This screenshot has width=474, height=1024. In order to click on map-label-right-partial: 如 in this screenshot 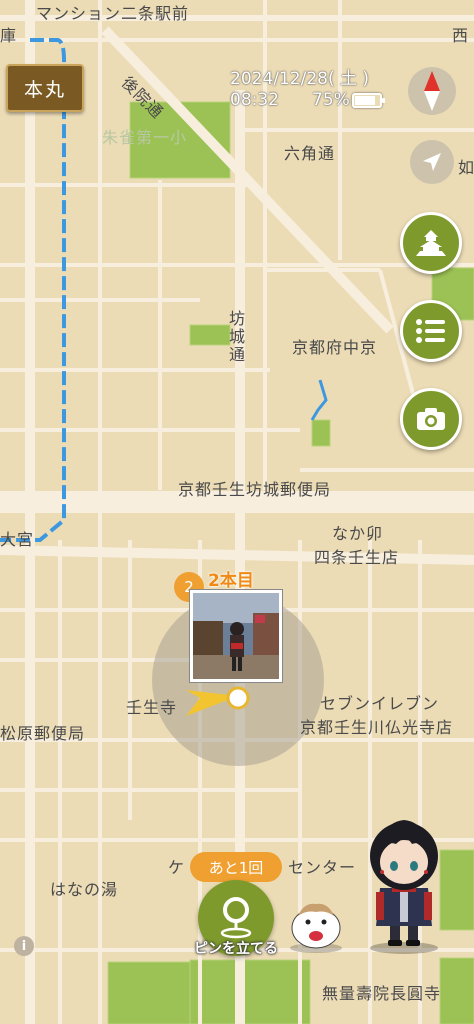, I will do `click(466, 167)`.